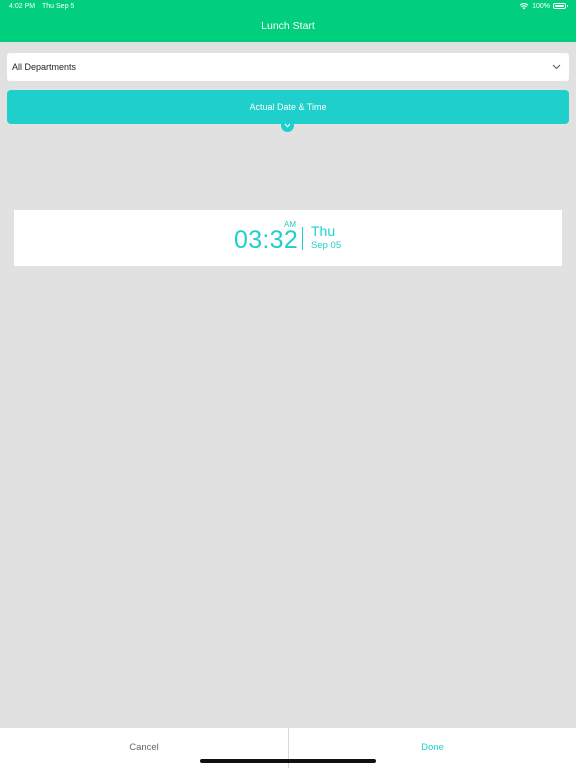 This screenshot has width=576, height=768. What do you see at coordinates (288, 761) in the screenshot?
I see `home-indicator` at bounding box center [288, 761].